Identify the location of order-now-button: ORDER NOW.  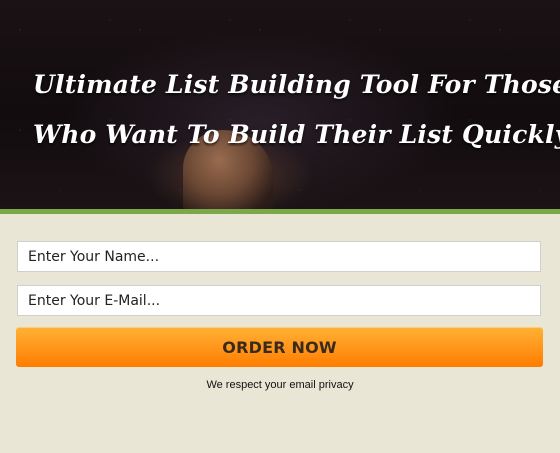
(279, 347).